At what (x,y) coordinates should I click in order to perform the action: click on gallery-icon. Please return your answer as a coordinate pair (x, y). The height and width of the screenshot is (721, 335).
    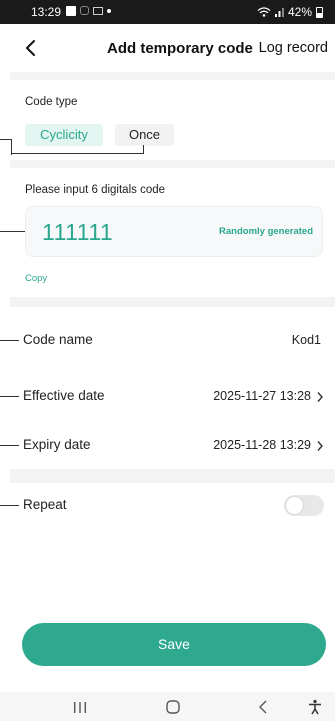
    Looking at the image, I should click on (71, 11).